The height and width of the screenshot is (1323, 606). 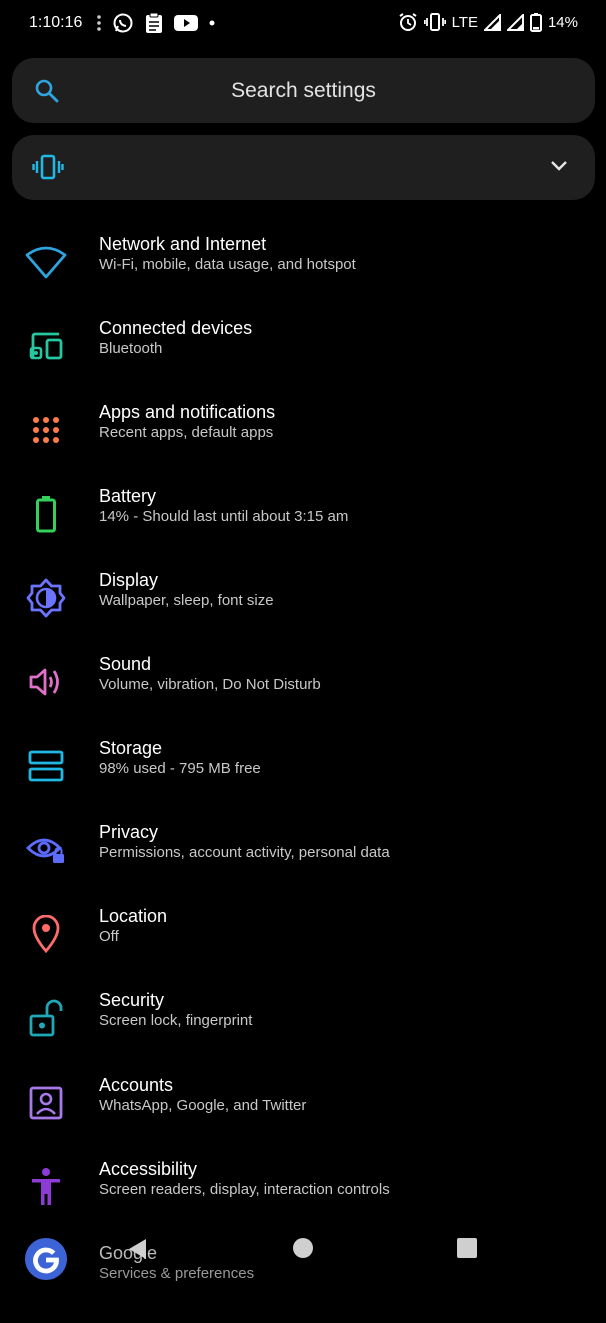 I want to click on search-bar: Search settings, so click(x=303, y=90).